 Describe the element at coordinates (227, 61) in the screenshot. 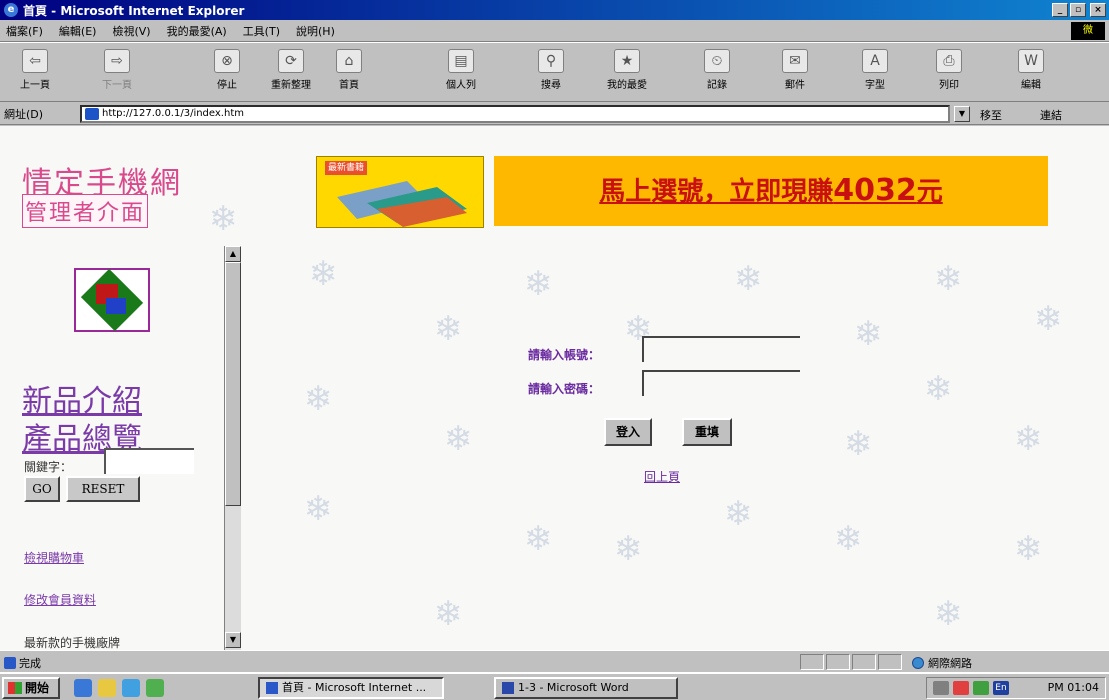

I see `stop-icon: ⊗` at that location.